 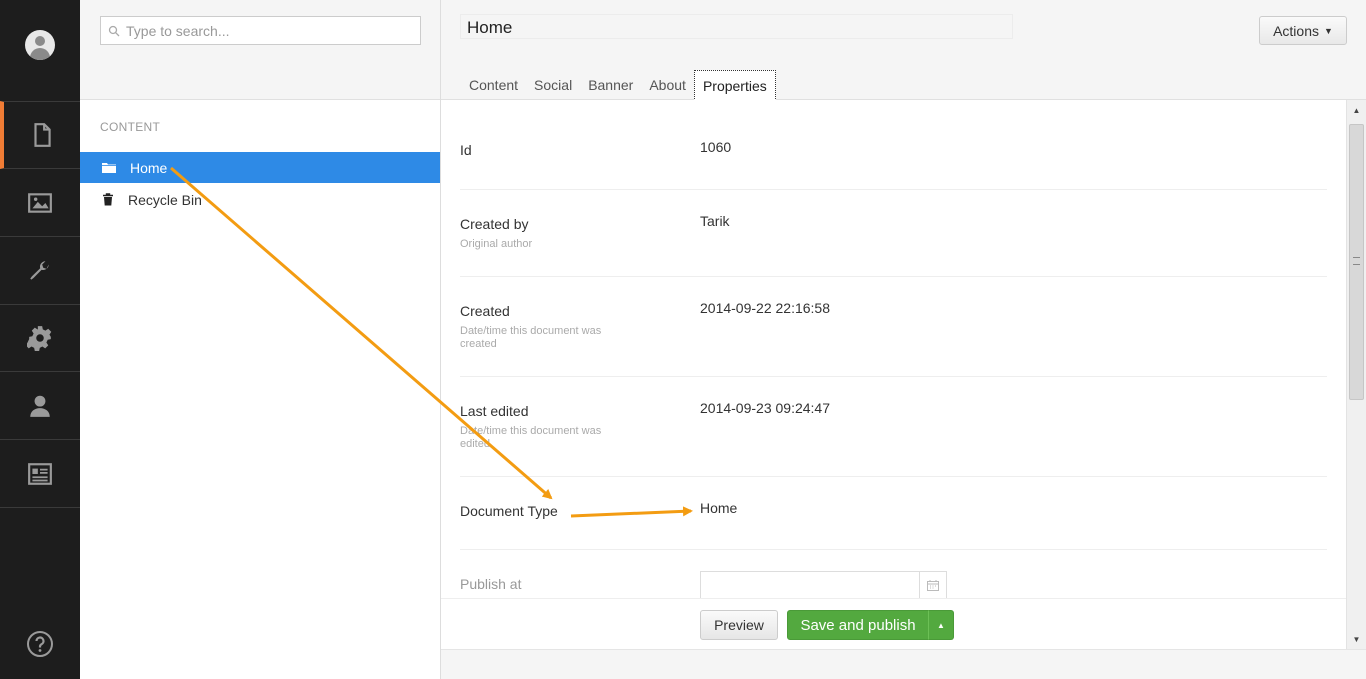 What do you see at coordinates (553, 85) in the screenshot?
I see `tab-social: Social` at bounding box center [553, 85].